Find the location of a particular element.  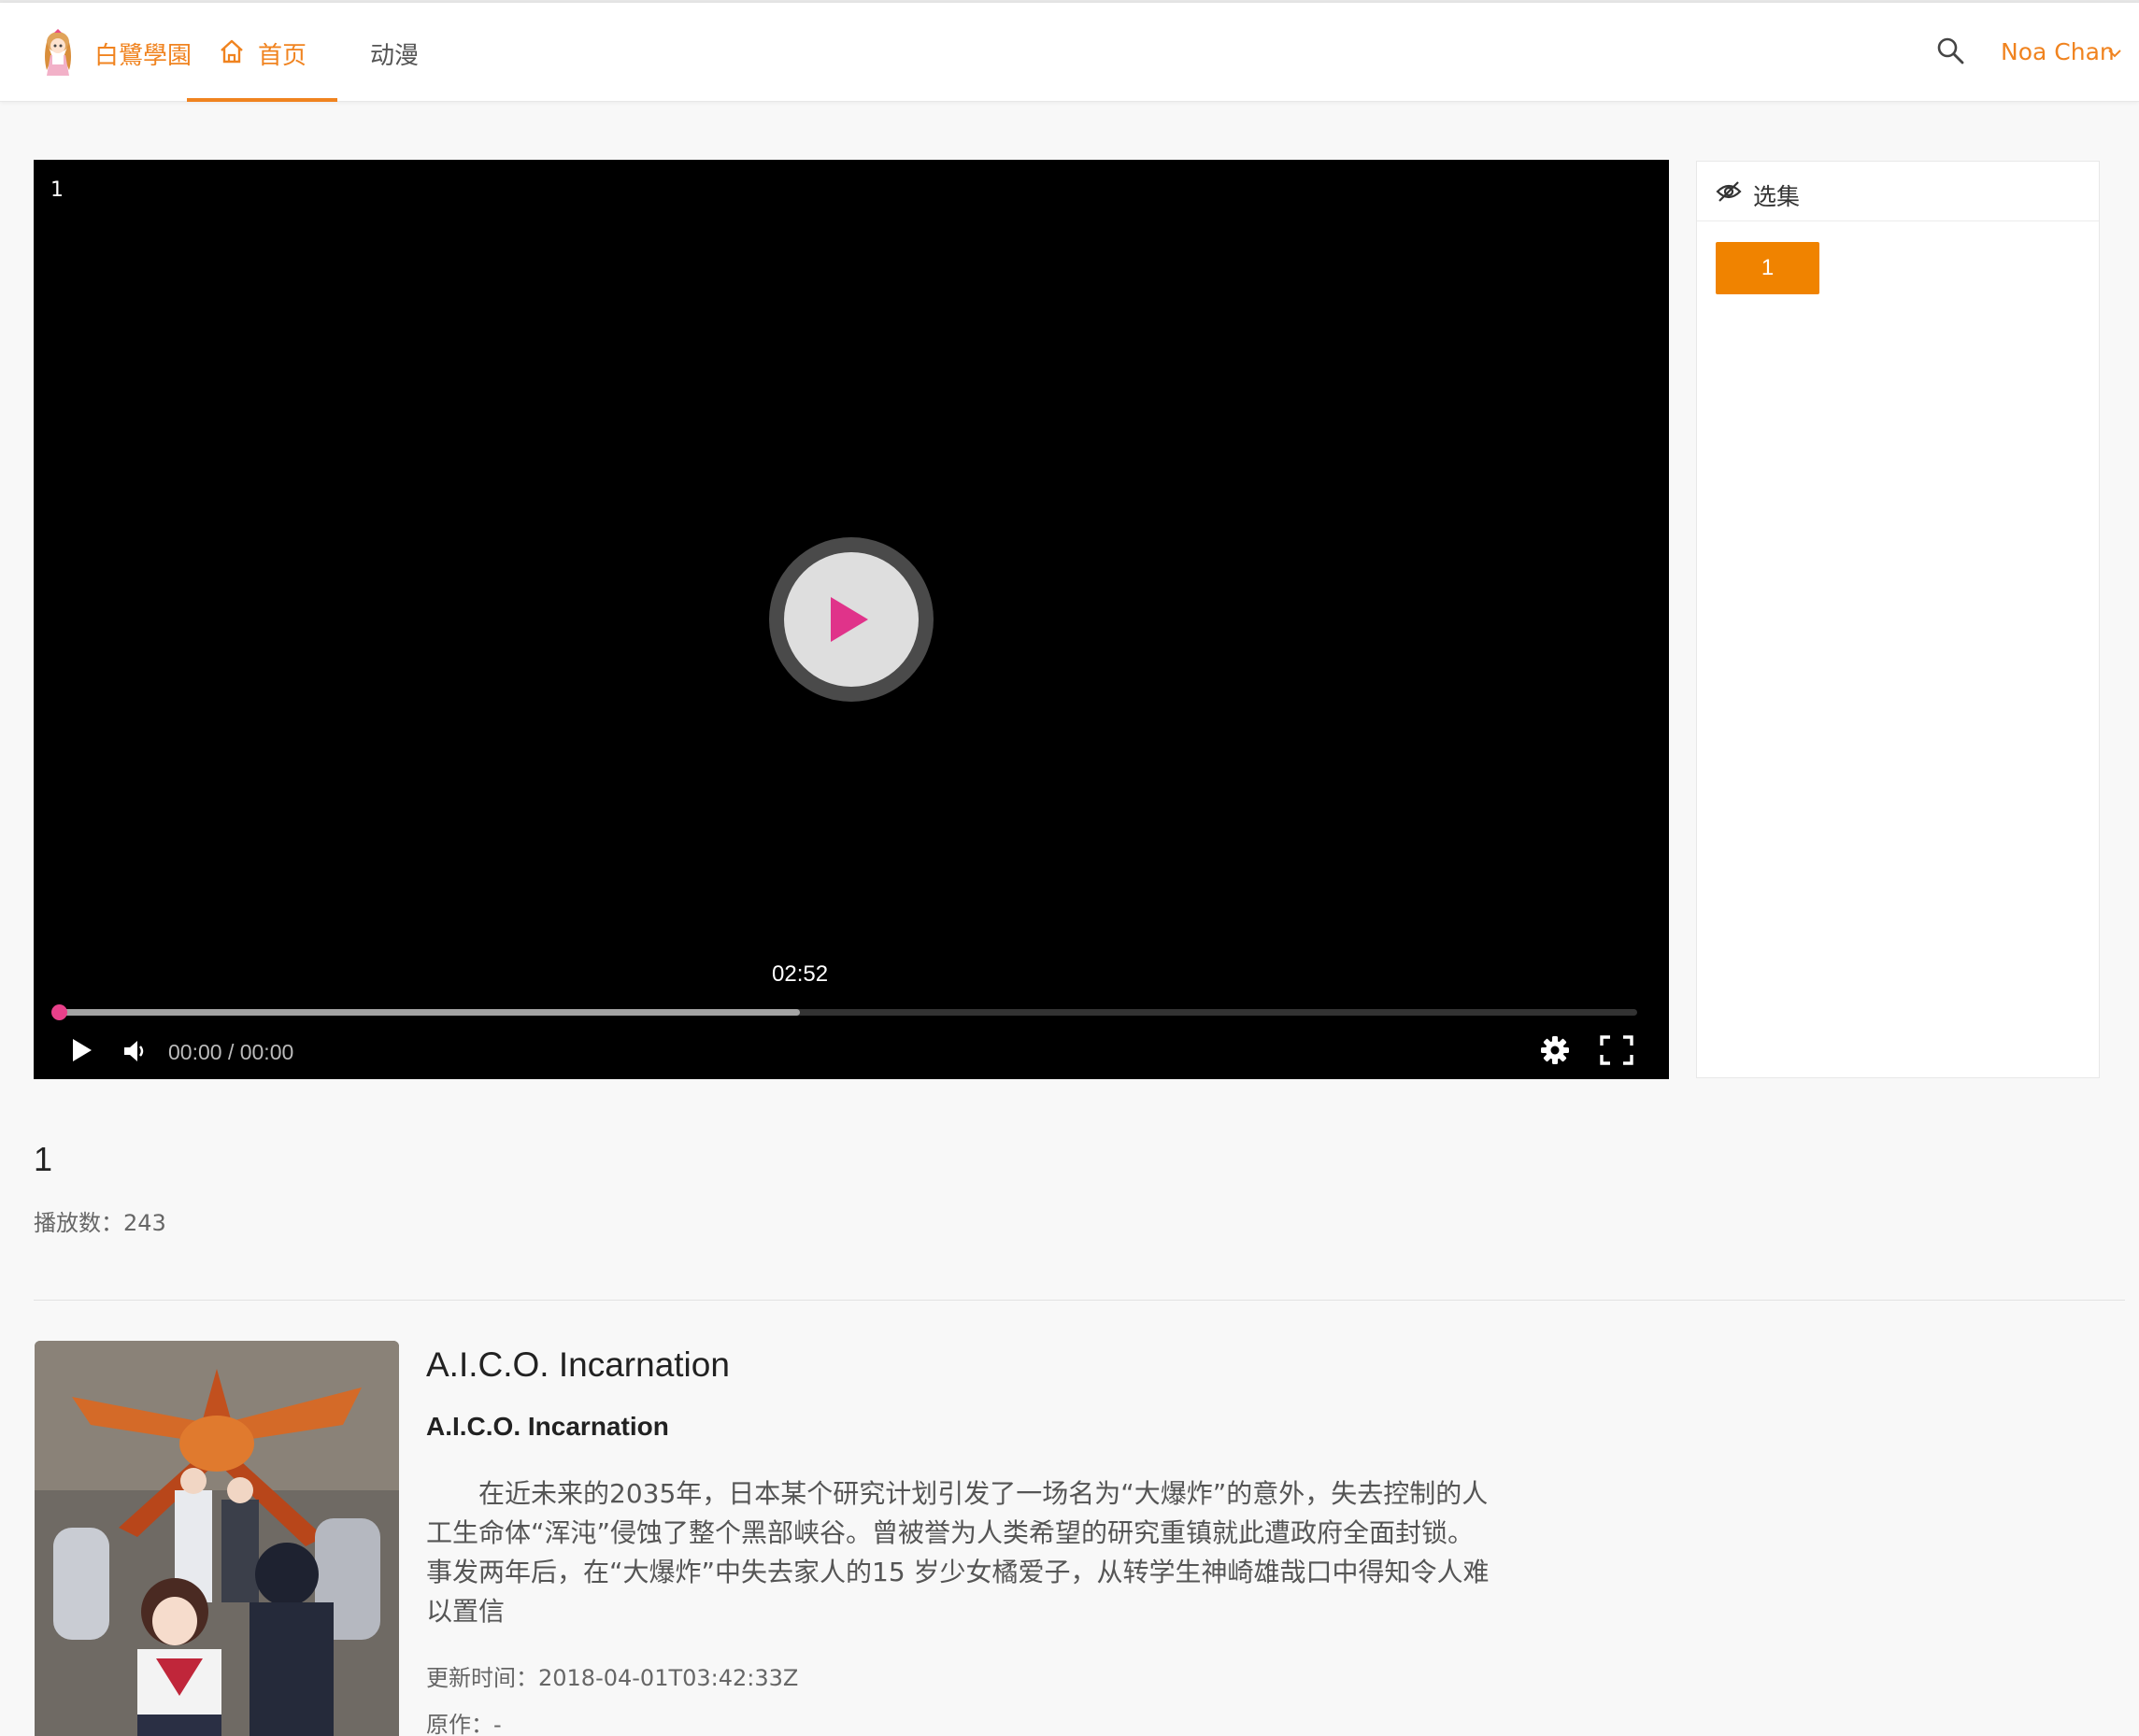

episode-list-panel: 选集 1 is located at coordinates (1898, 619).